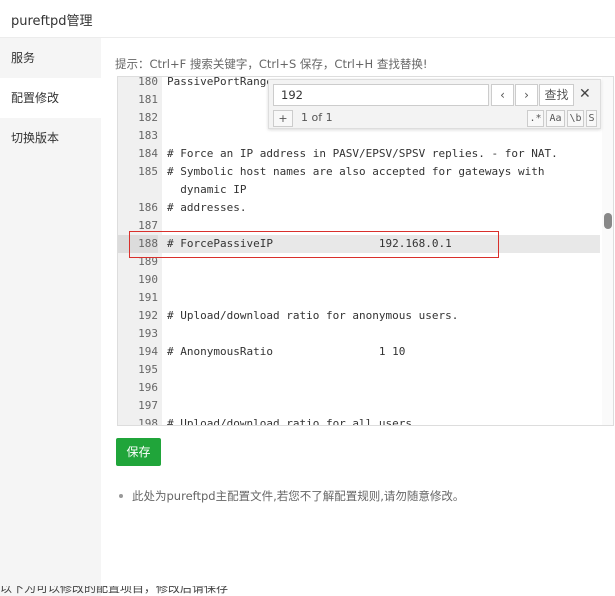 The image size is (615, 596). Describe the element at coordinates (359, 370) in the screenshot. I see `code-line: 195` at that location.